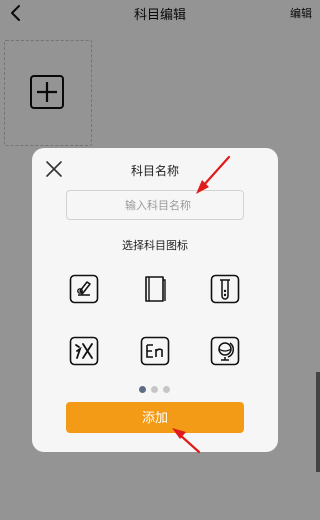  I want to click on annotation-arrows, so click(201, 304).